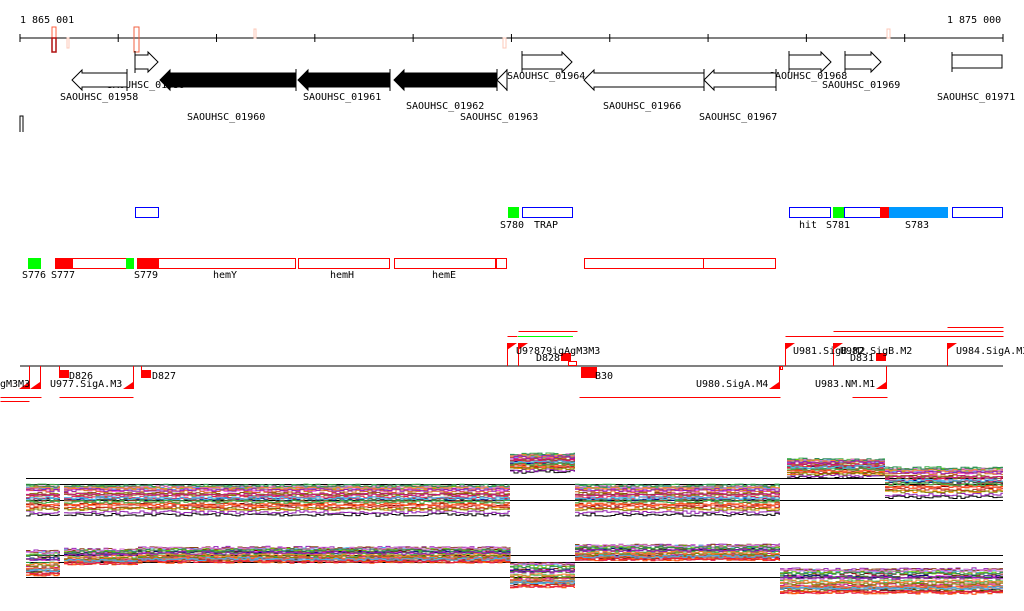 The image size is (1024, 611). Describe the element at coordinates (810, 212) in the screenshot. I see `feature-hit` at that location.